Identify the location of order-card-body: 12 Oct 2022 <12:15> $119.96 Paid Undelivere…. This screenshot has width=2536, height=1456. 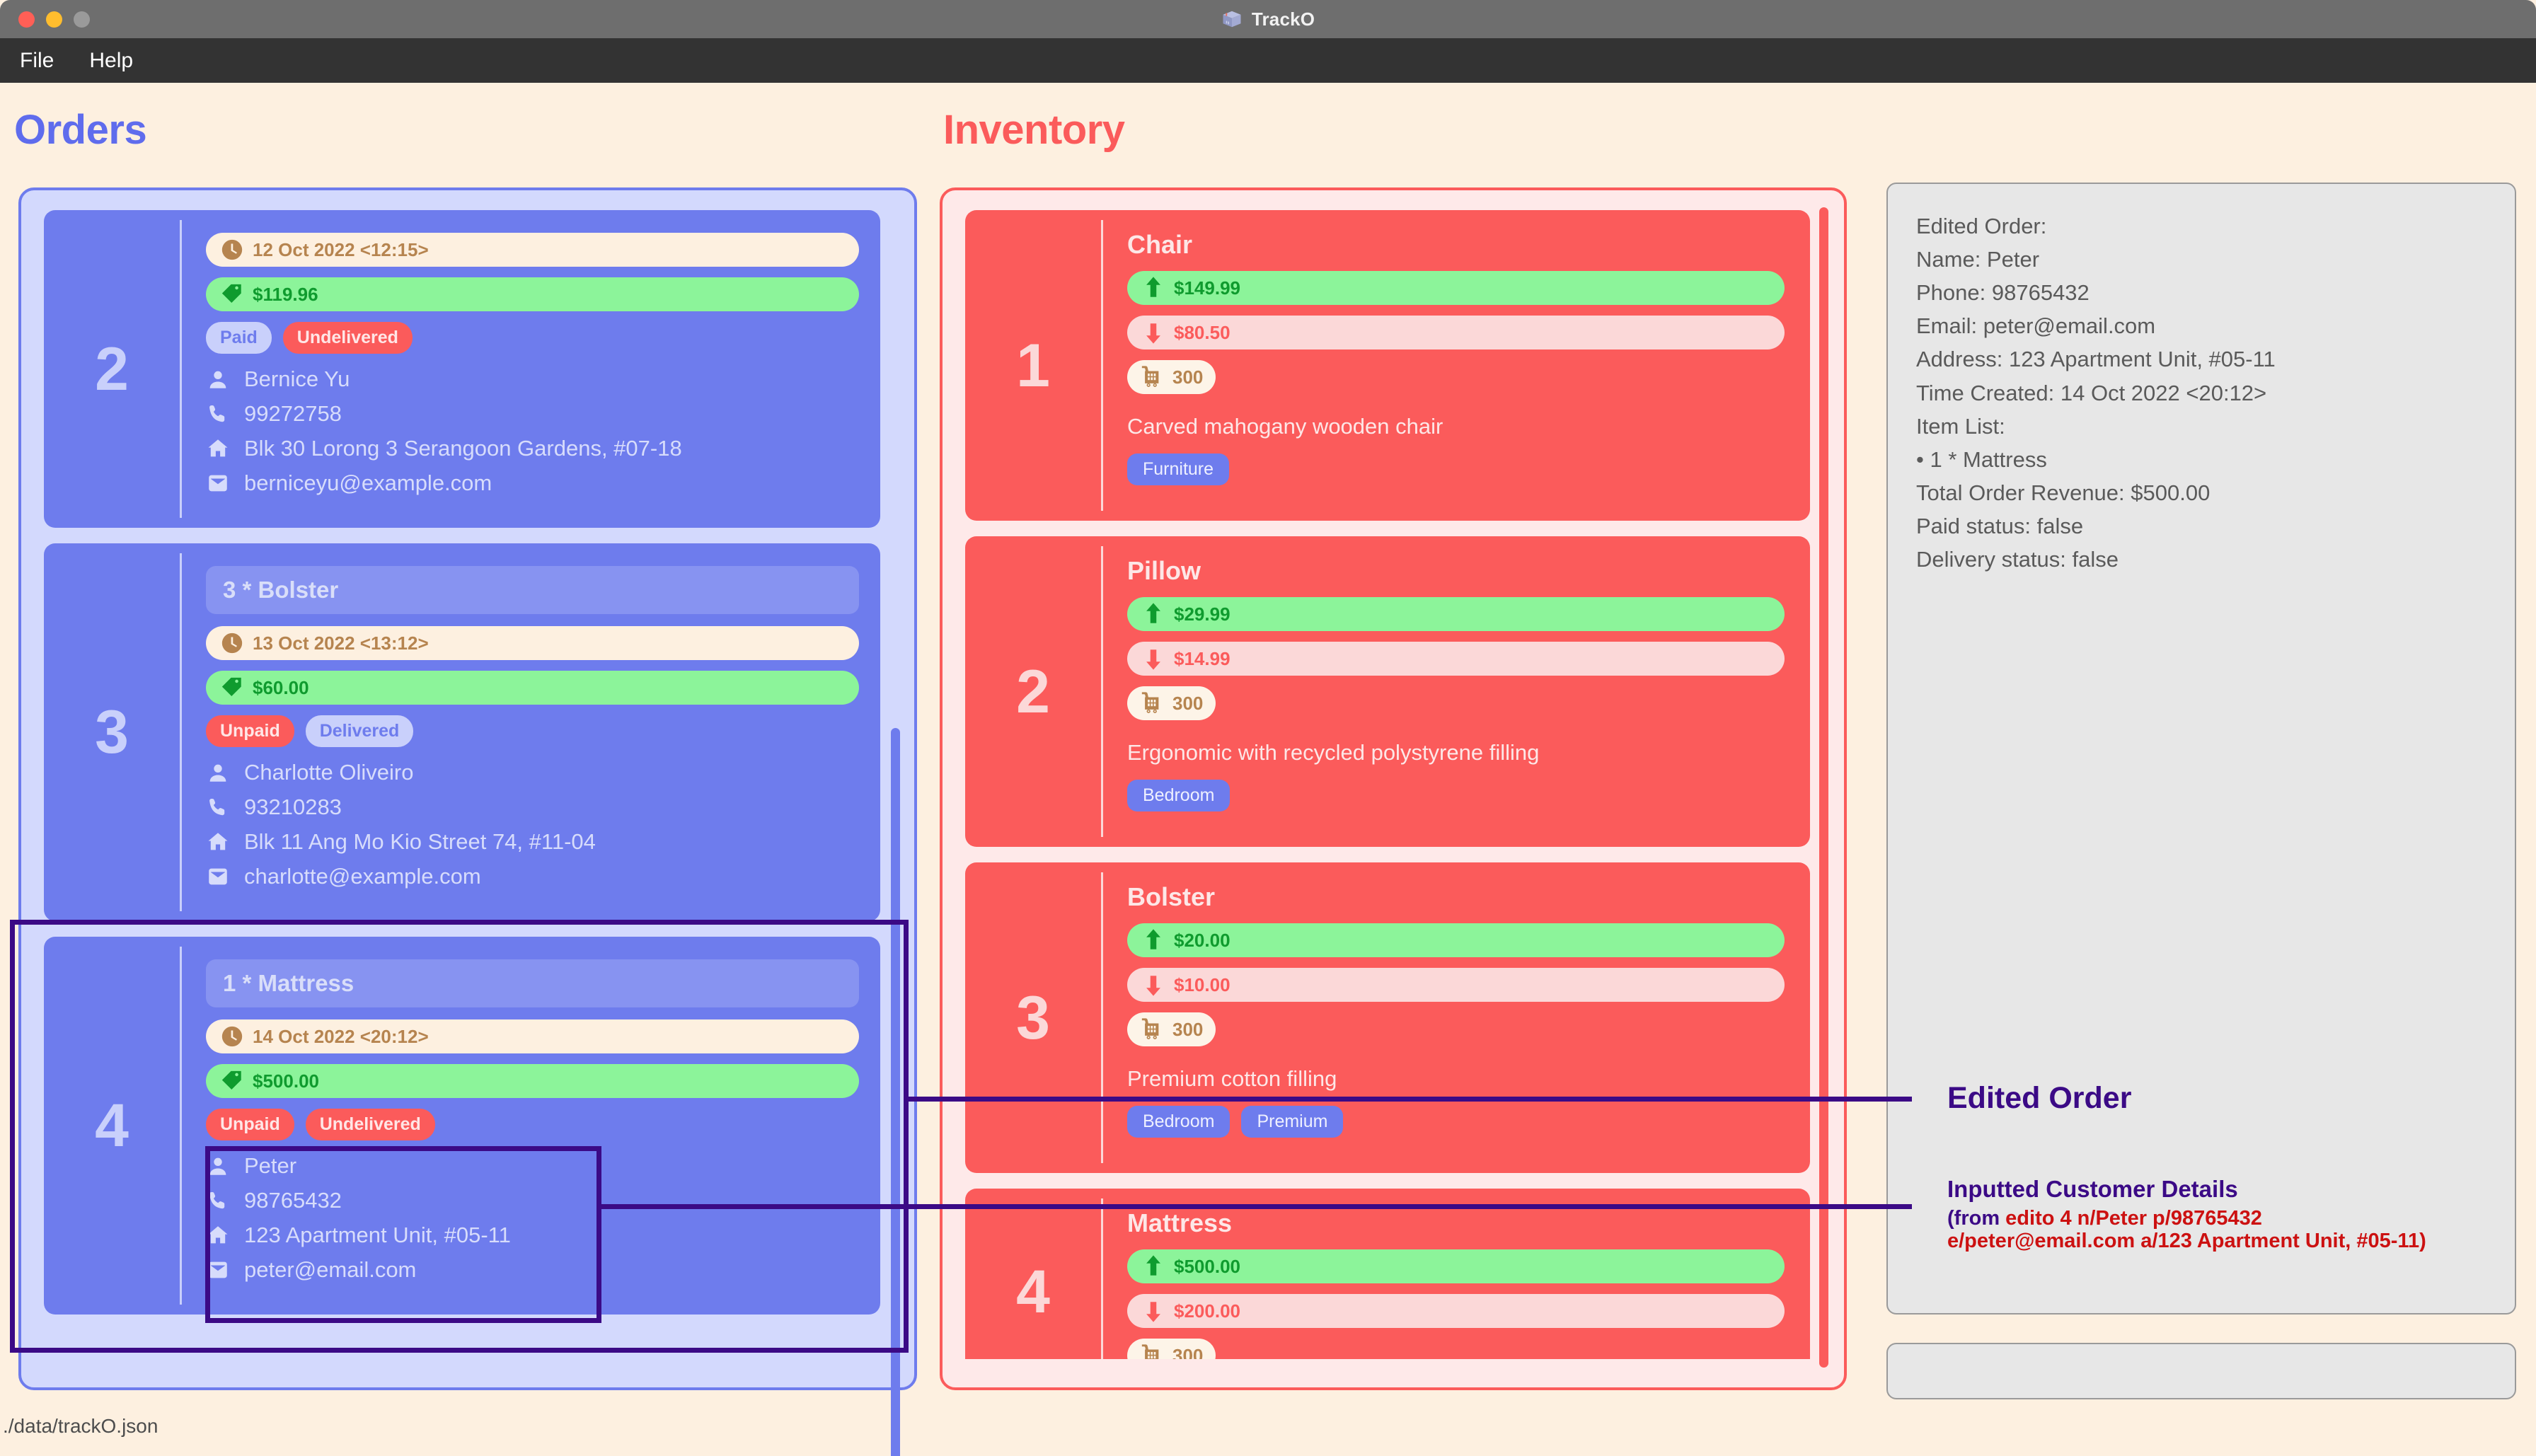
(531, 369).